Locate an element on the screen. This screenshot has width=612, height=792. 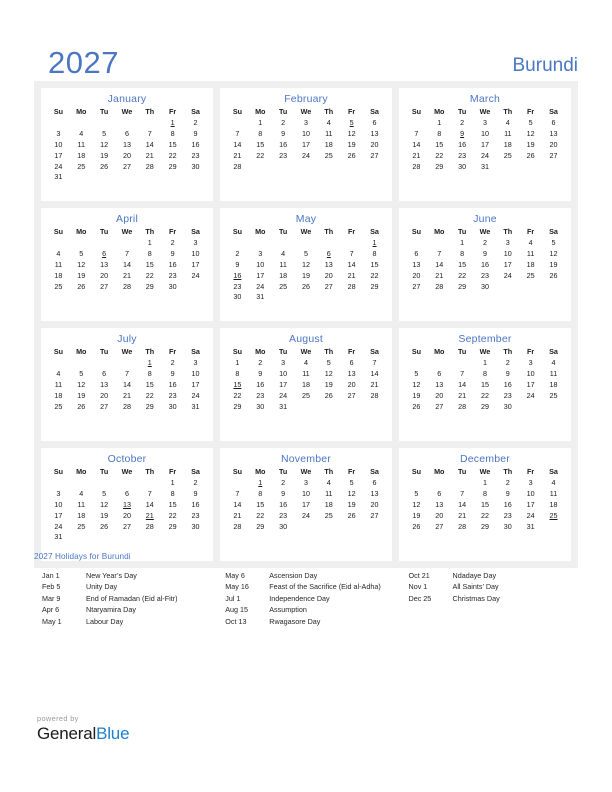
day-cell: 1 is located at coordinates (172, 483).